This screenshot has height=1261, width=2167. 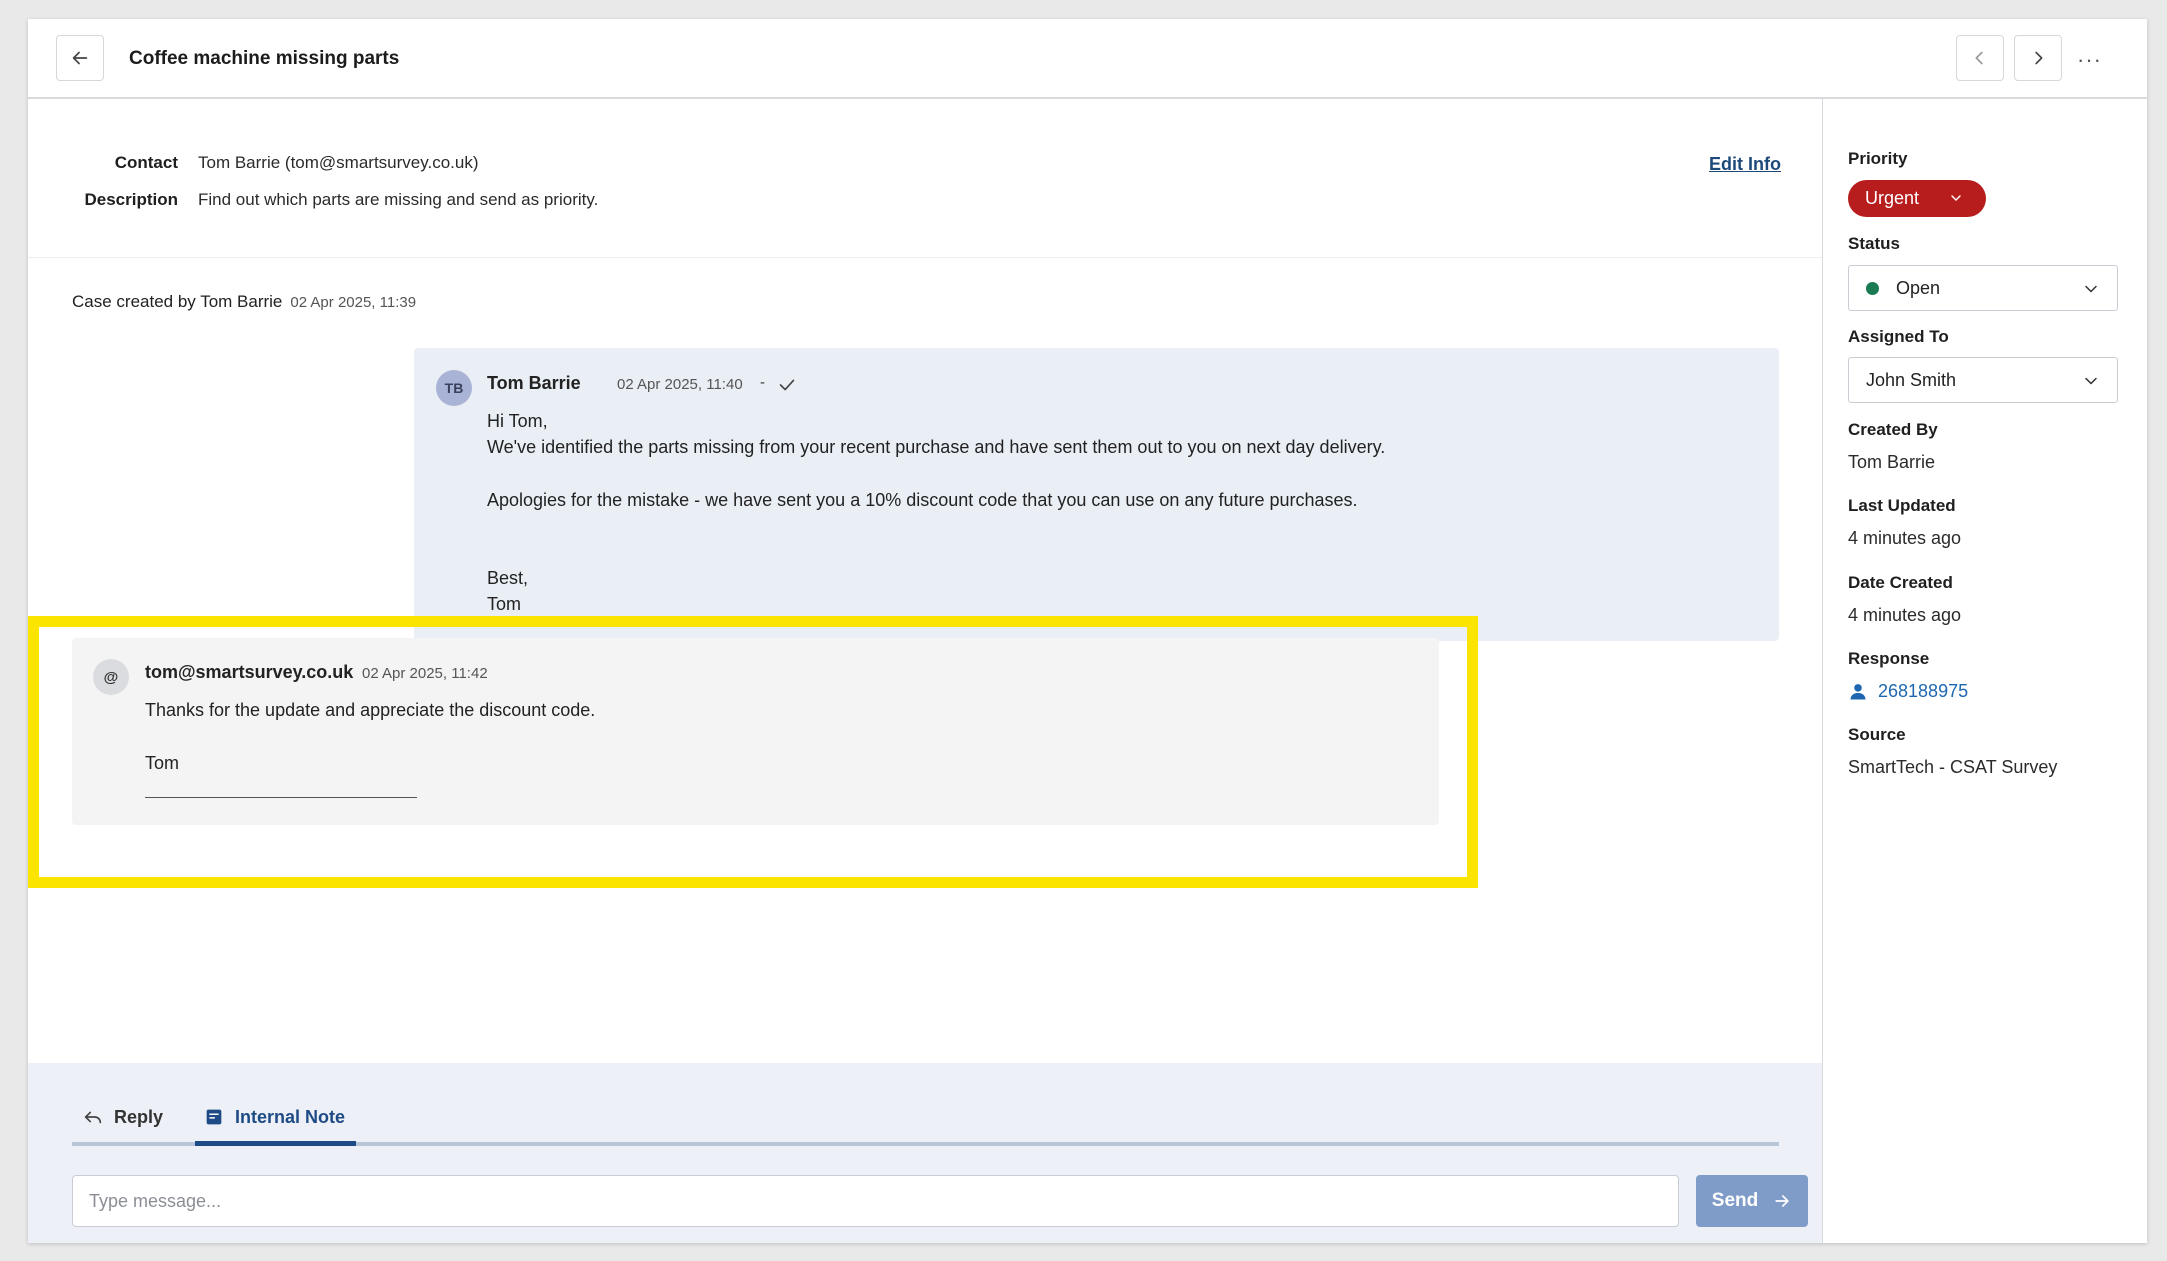 What do you see at coordinates (787, 385) in the screenshot?
I see `checkmark-icon` at bounding box center [787, 385].